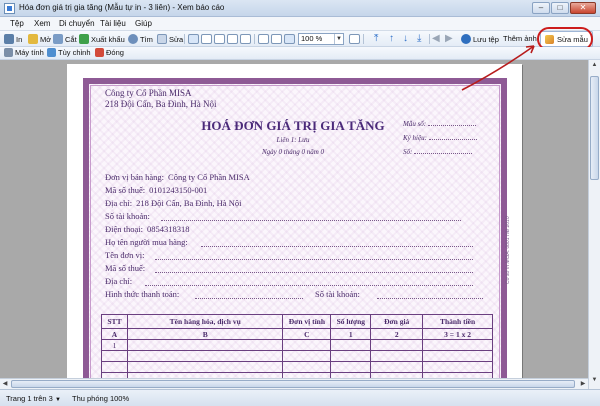 The height and width of the screenshot is (406, 600). I want to click on arrow-line, so click(498, 68).